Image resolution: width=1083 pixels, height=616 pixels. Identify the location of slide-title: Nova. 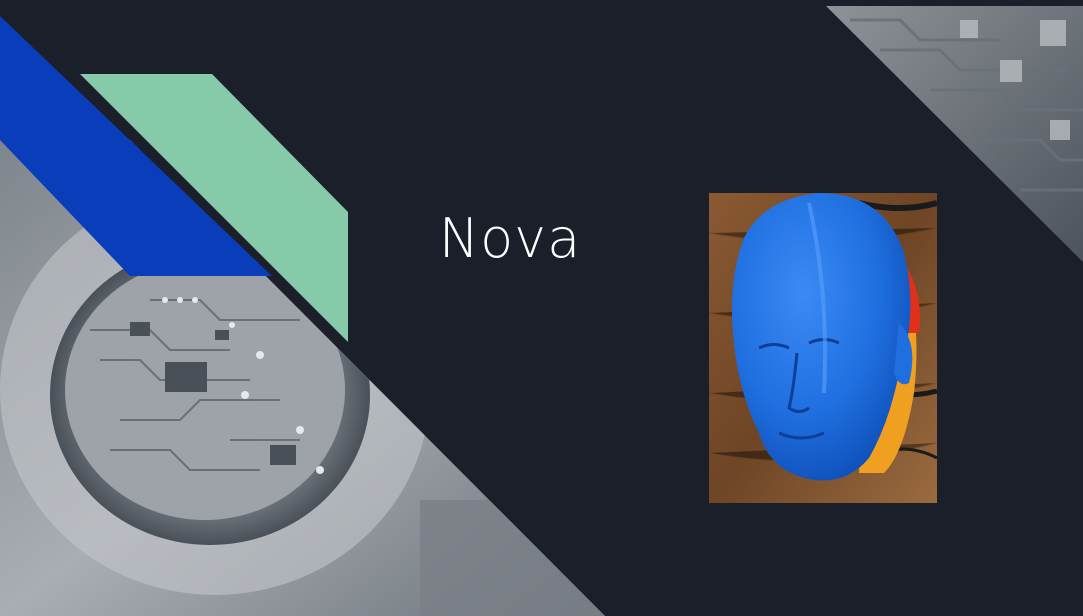
(510, 238).